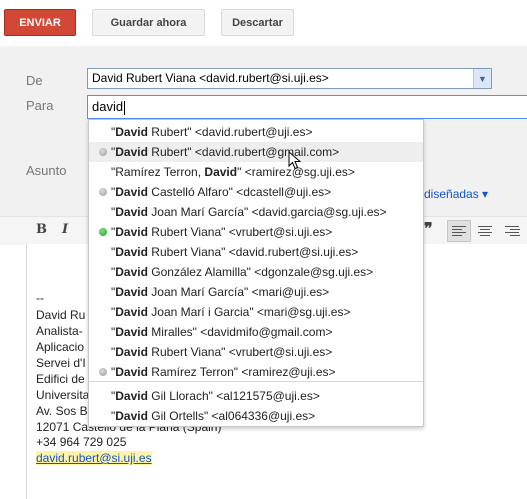  What do you see at coordinates (231, 416) in the screenshot?
I see `suggestion-rest: Gil Ortells" <al064336@uji.es>` at bounding box center [231, 416].